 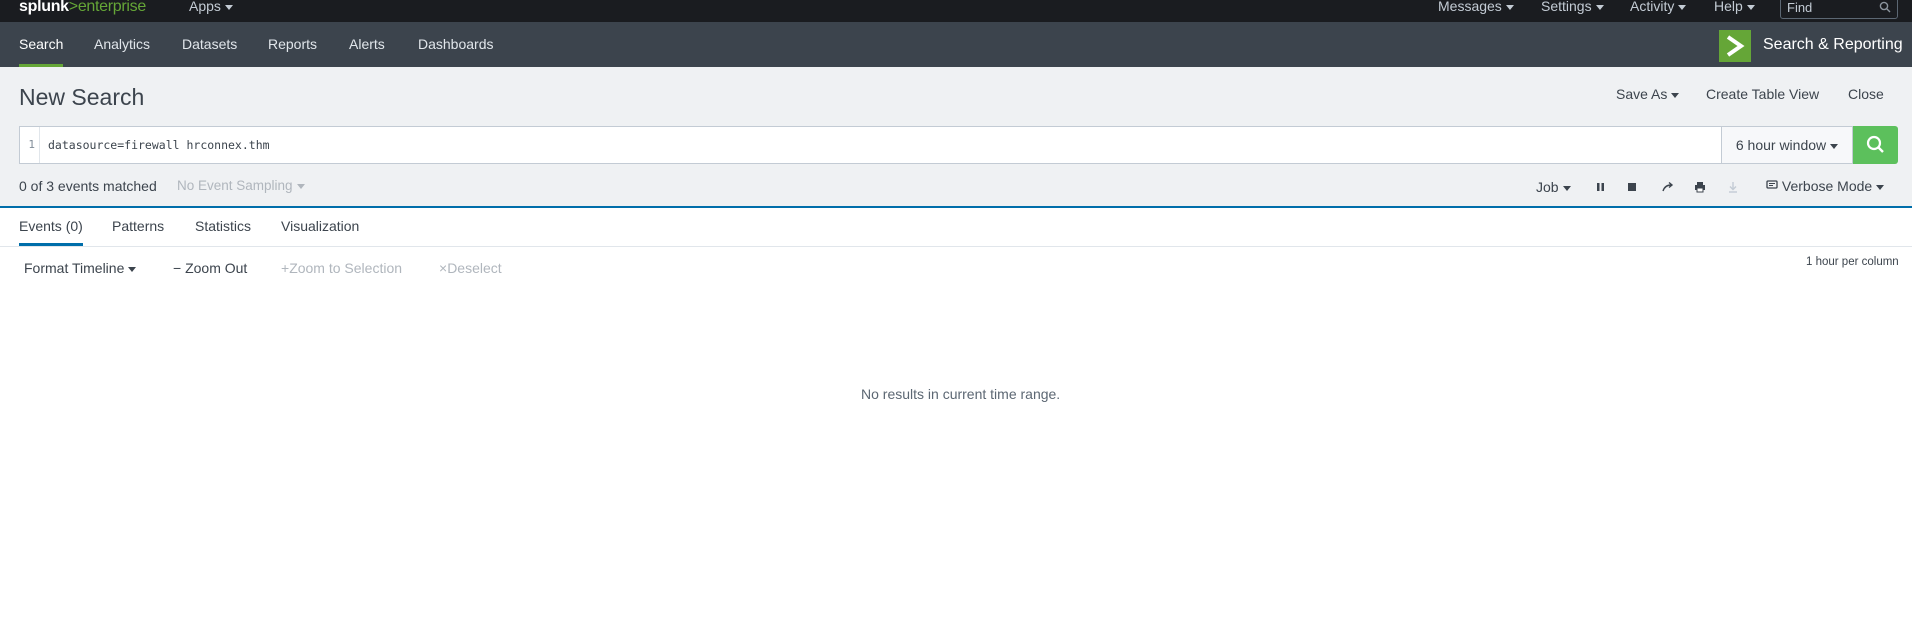 What do you see at coordinates (44, 7) in the screenshot?
I see `logo-prefix: splunk` at bounding box center [44, 7].